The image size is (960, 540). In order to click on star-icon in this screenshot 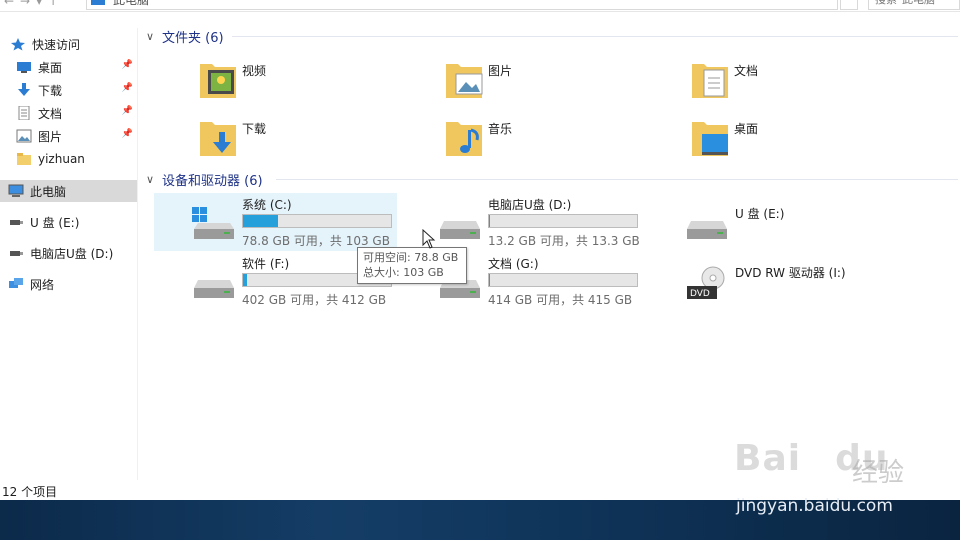, I will do `click(18, 44)`.